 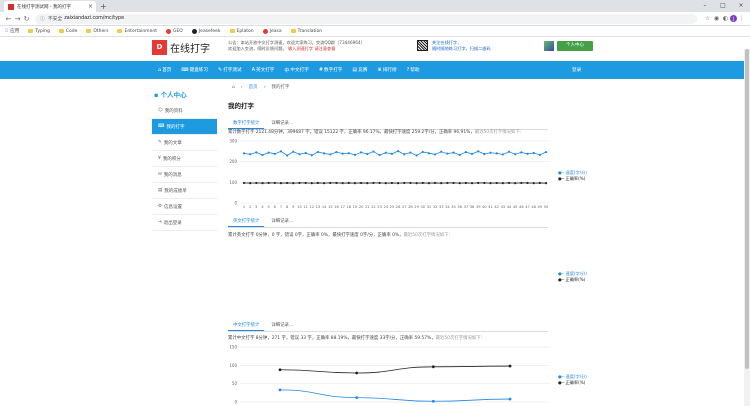 I want to click on extension-icon: ◉, so click(x=716, y=18).